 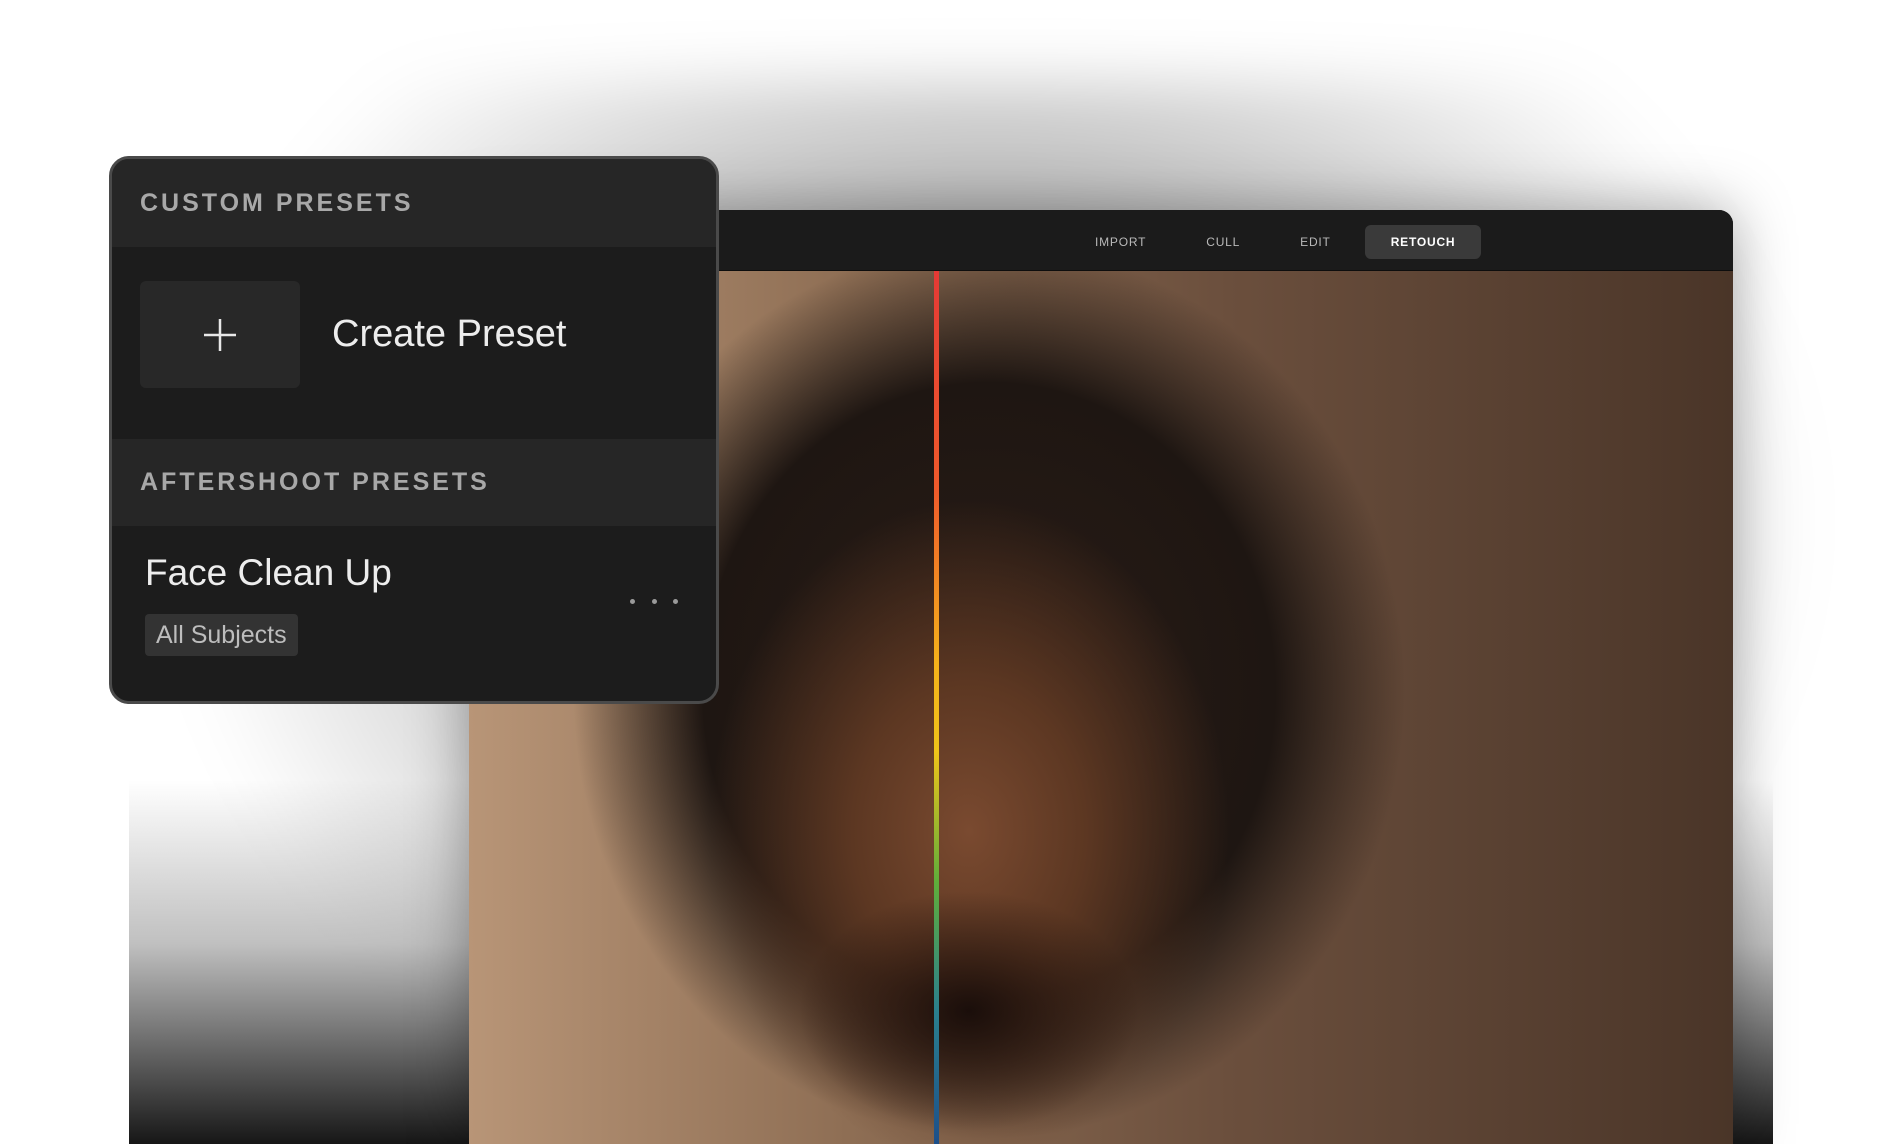 What do you see at coordinates (1315, 242) in the screenshot?
I see `tab-edit: EDIT` at bounding box center [1315, 242].